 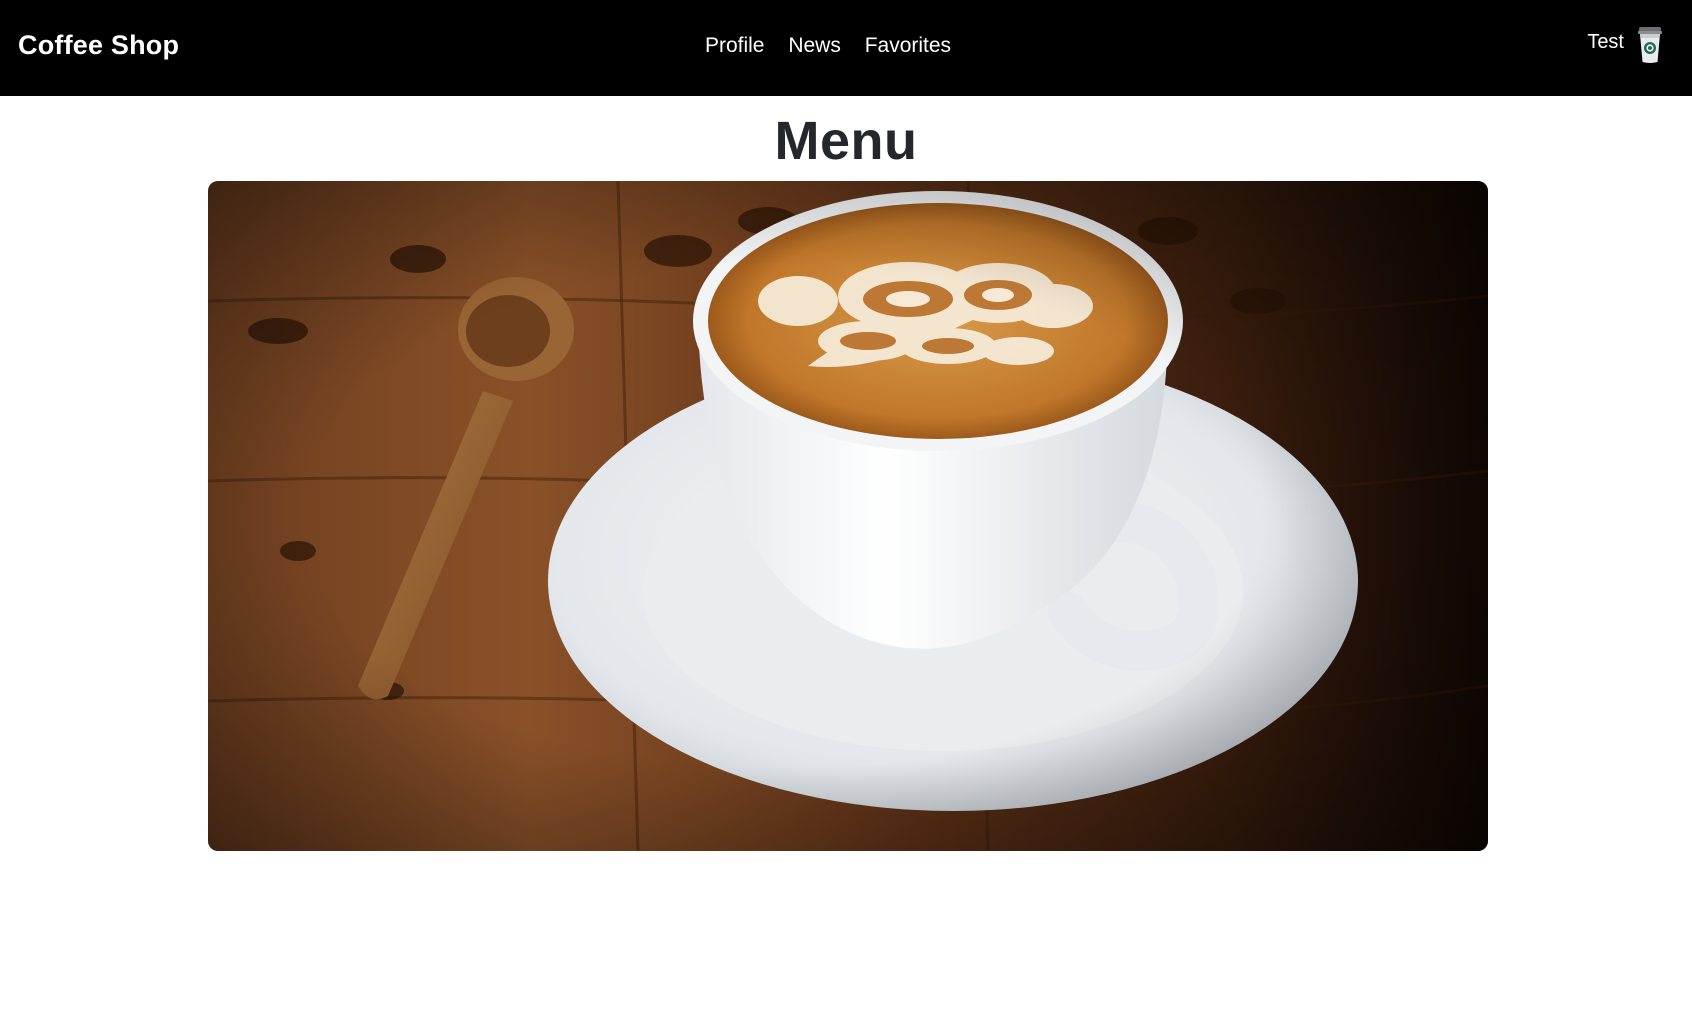 I want to click on user-name: Test, so click(x=1605, y=42).